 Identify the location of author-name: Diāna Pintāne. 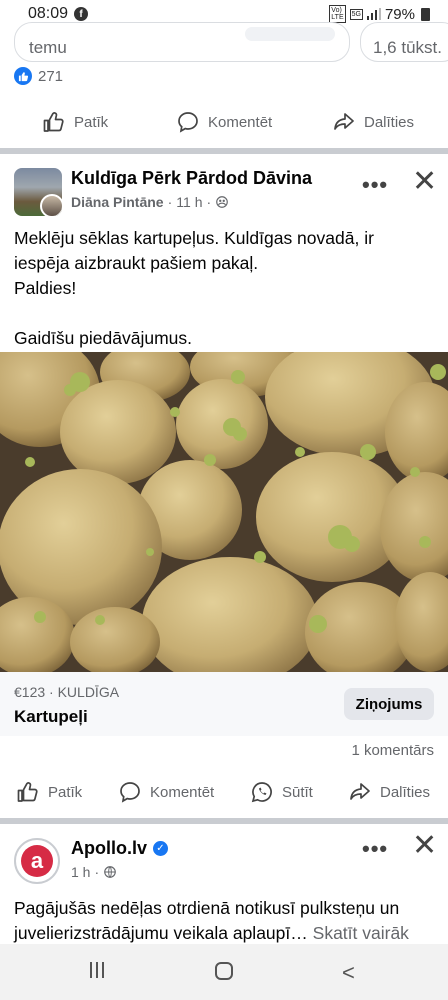
(117, 202).